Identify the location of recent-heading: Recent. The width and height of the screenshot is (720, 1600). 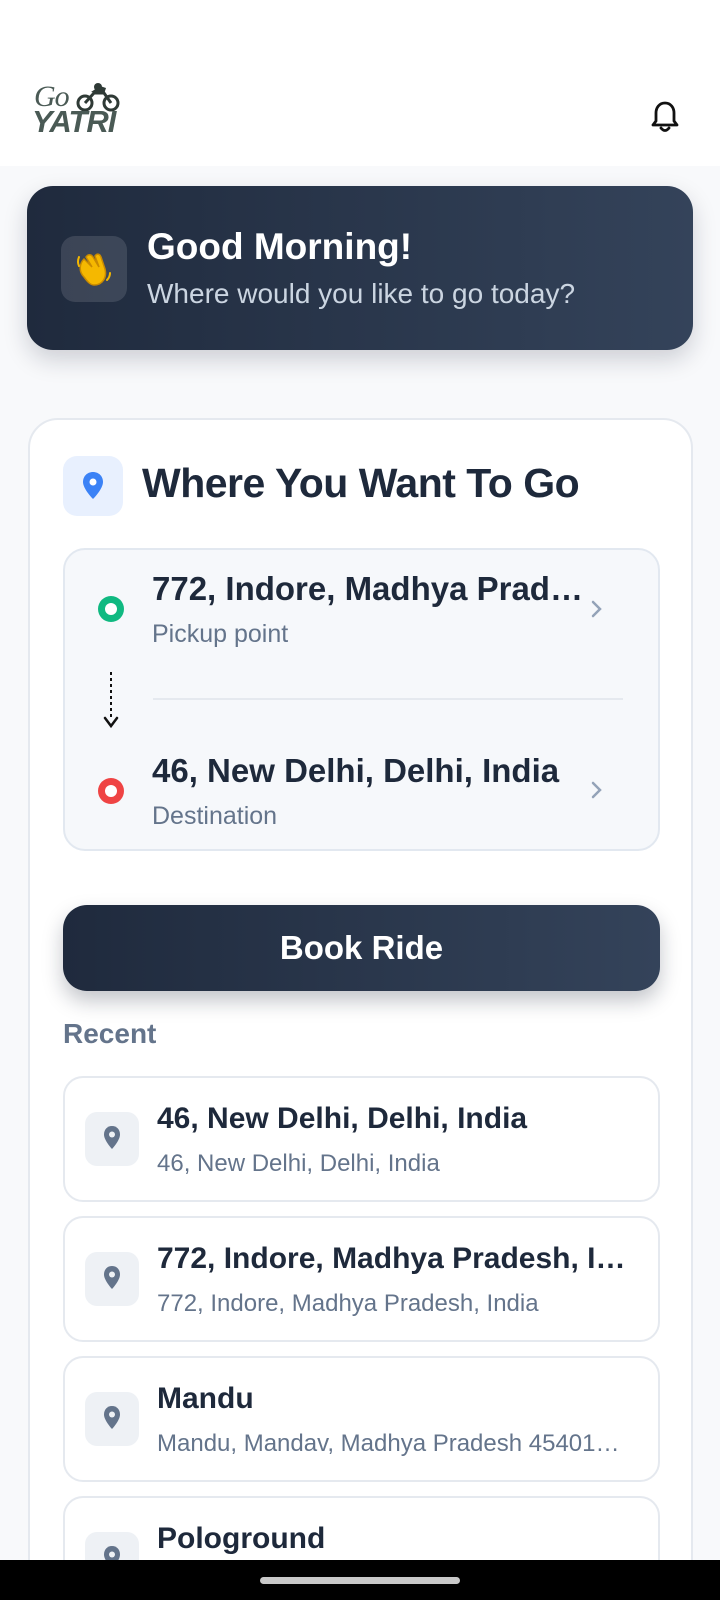
(110, 1033).